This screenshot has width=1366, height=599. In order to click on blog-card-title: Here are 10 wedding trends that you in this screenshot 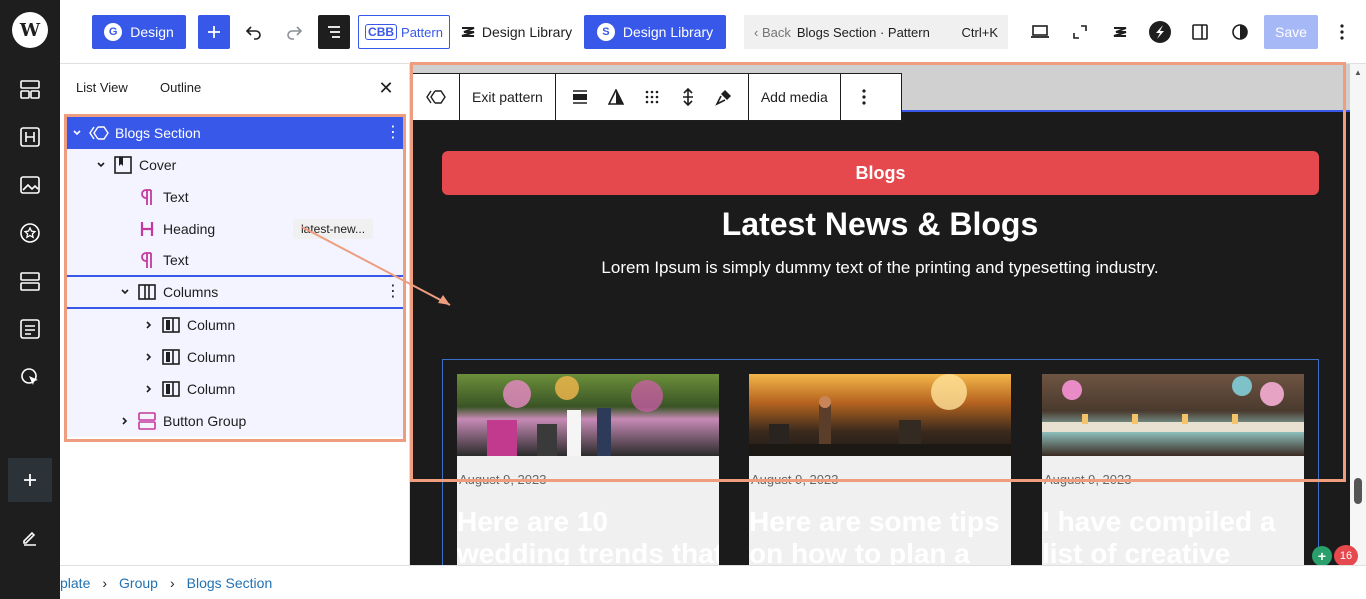, I will do `click(588, 535)`.